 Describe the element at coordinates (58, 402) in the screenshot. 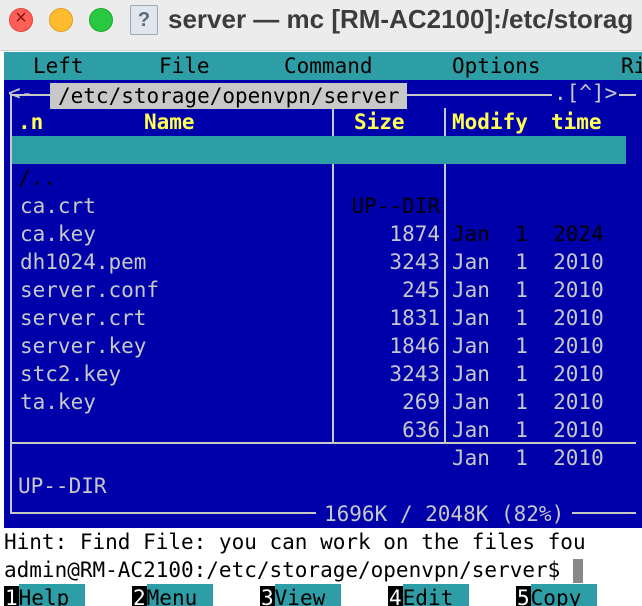

I see `file-name: ta.key` at that location.